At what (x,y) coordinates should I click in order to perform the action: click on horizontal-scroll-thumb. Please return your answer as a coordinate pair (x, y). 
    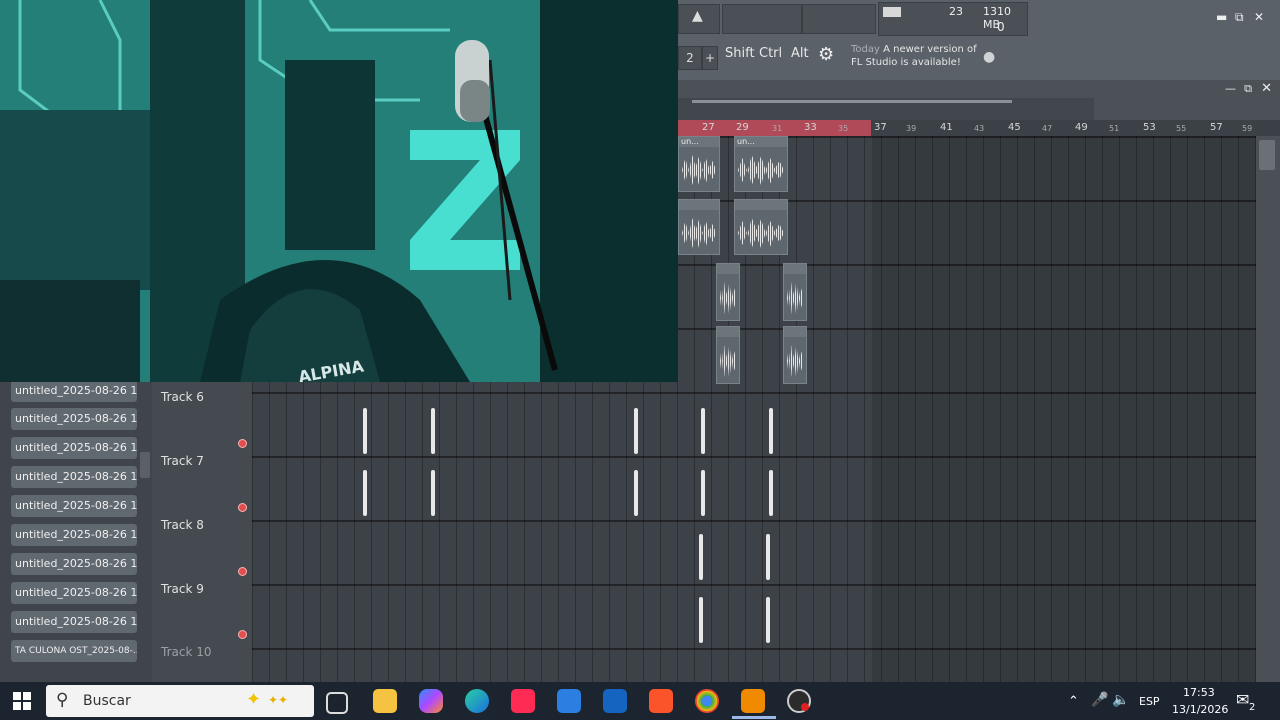
    Looking at the image, I should click on (852, 101).